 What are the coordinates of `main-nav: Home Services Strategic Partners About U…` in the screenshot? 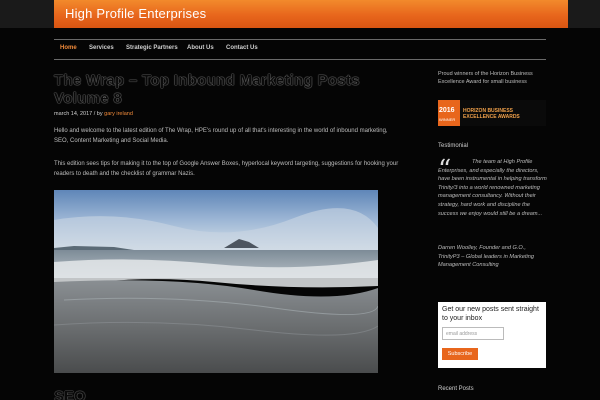 It's located at (300, 49).